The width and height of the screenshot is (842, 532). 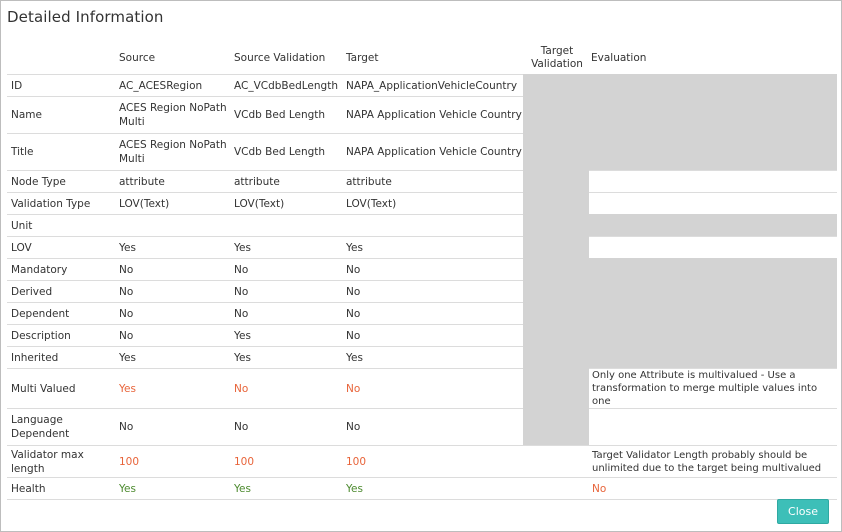 What do you see at coordinates (433, 461) in the screenshot?
I see `target-cell: 100` at bounding box center [433, 461].